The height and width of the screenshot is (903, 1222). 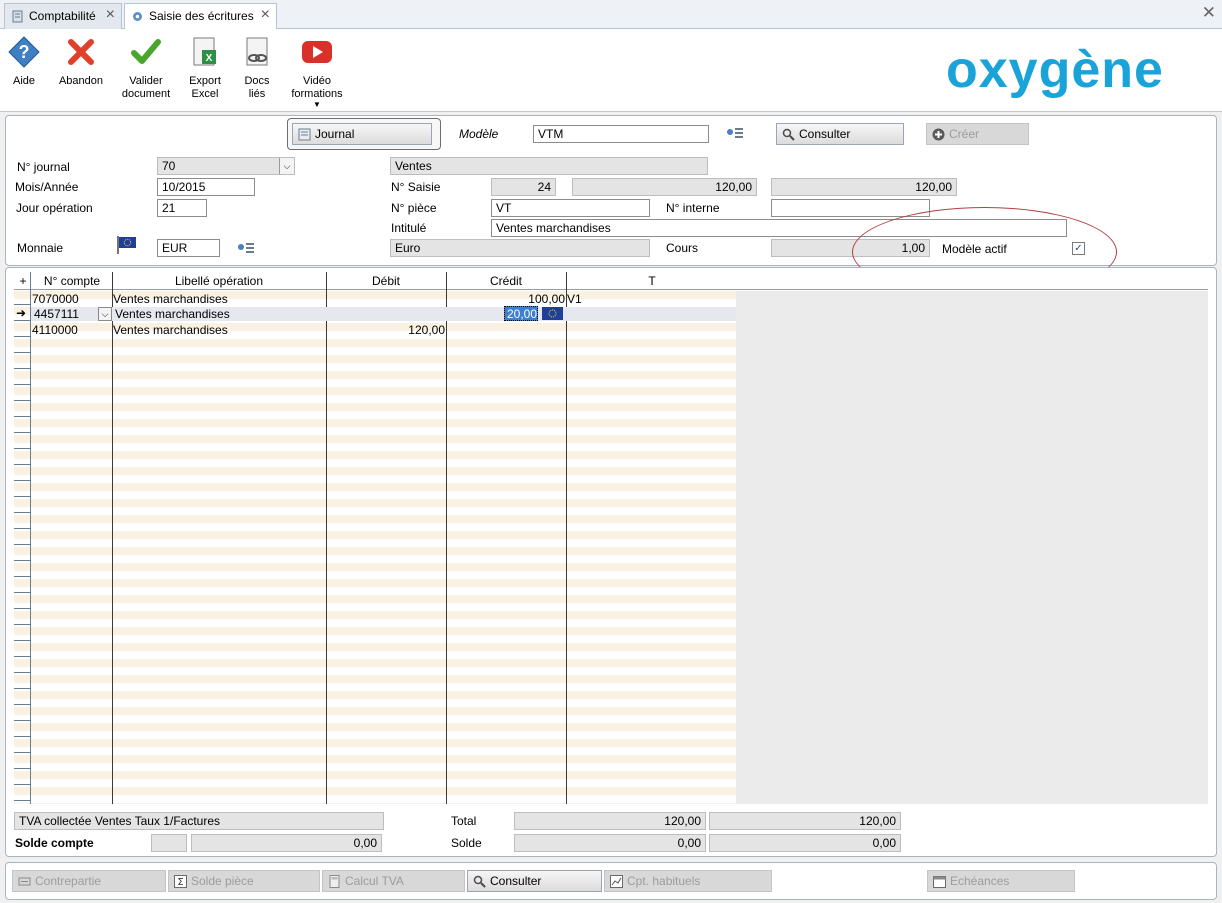 I want to click on tva-info-field: TVA collectée Ventes Taux 1/Factures, so click(x=199, y=821).